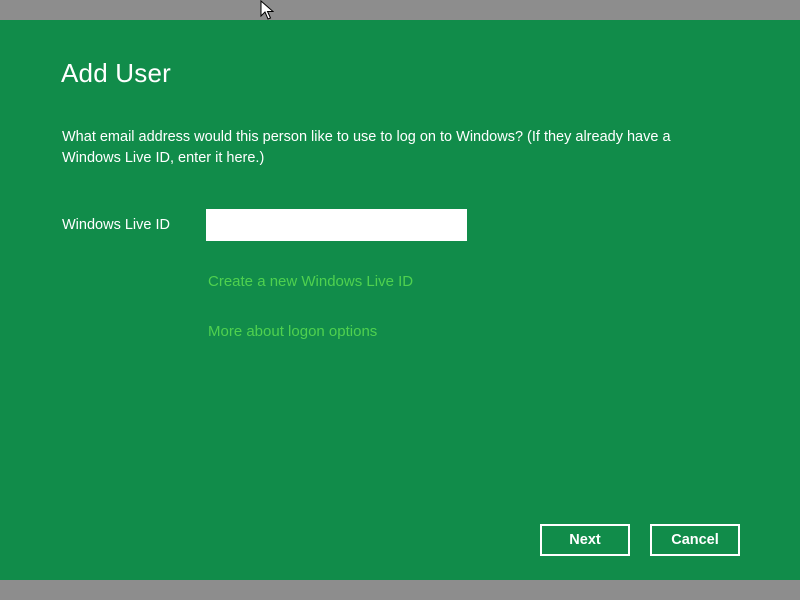 The height and width of the screenshot is (600, 800). I want to click on page-title: Add User, so click(116, 73).